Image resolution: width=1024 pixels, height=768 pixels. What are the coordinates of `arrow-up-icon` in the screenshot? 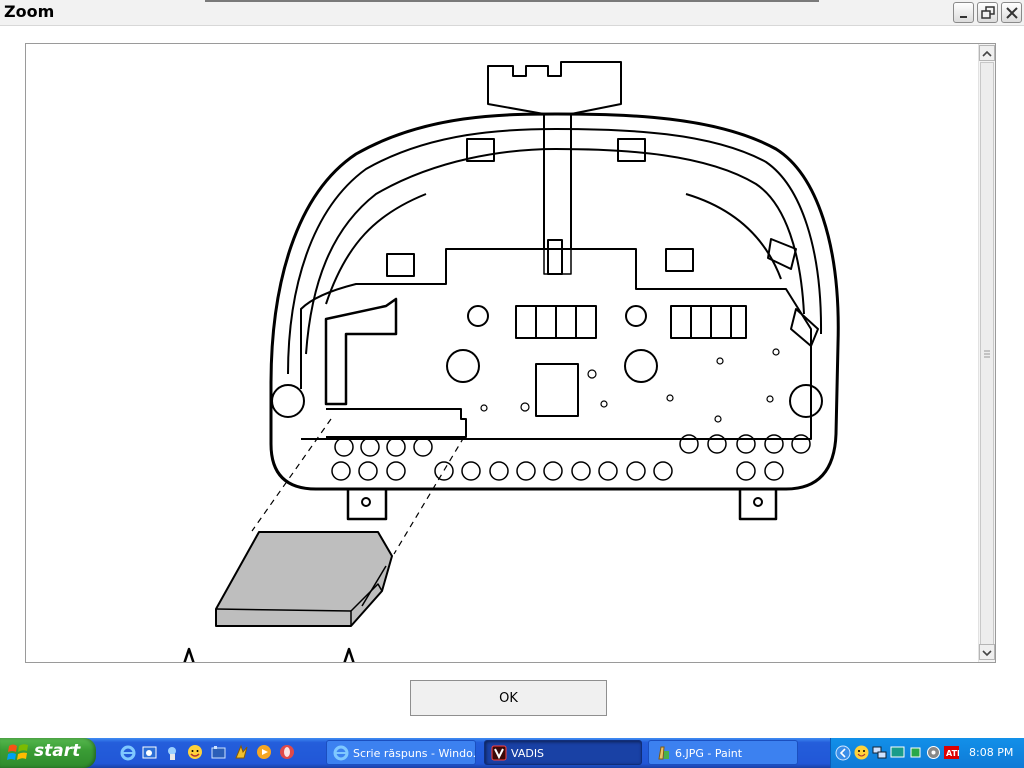 It's located at (987, 53).